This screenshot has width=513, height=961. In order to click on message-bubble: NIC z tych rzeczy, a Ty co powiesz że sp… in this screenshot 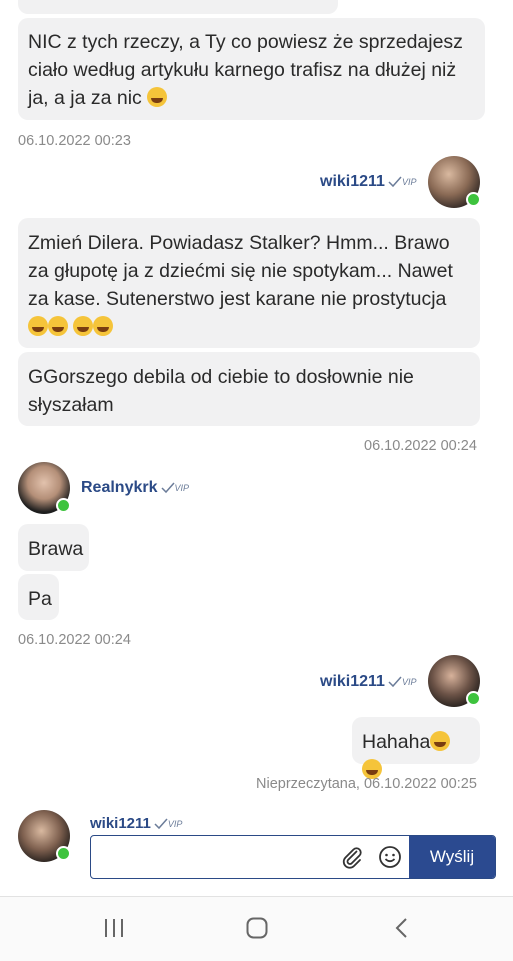, I will do `click(251, 69)`.